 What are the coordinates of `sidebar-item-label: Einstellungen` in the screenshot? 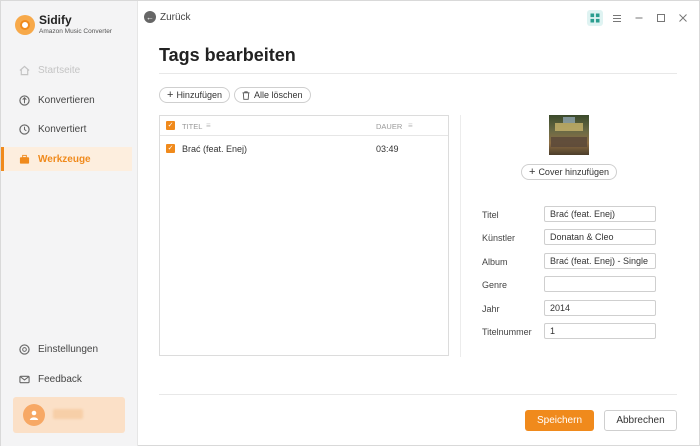 It's located at (68, 349).